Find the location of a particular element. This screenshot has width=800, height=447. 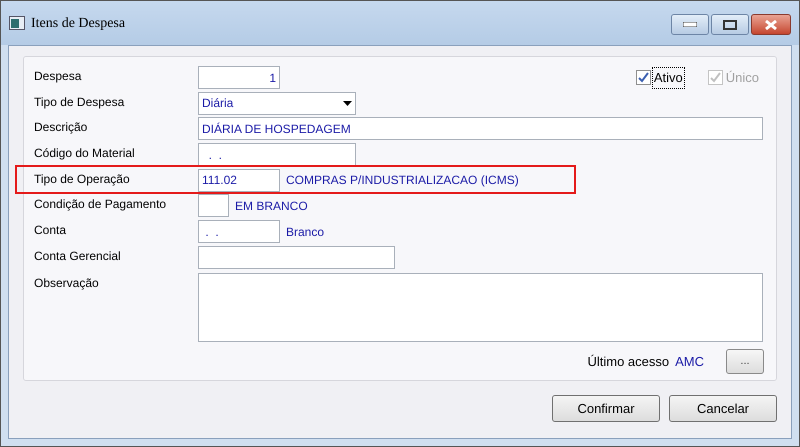

field-label: Descrição is located at coordinates (61, 127).